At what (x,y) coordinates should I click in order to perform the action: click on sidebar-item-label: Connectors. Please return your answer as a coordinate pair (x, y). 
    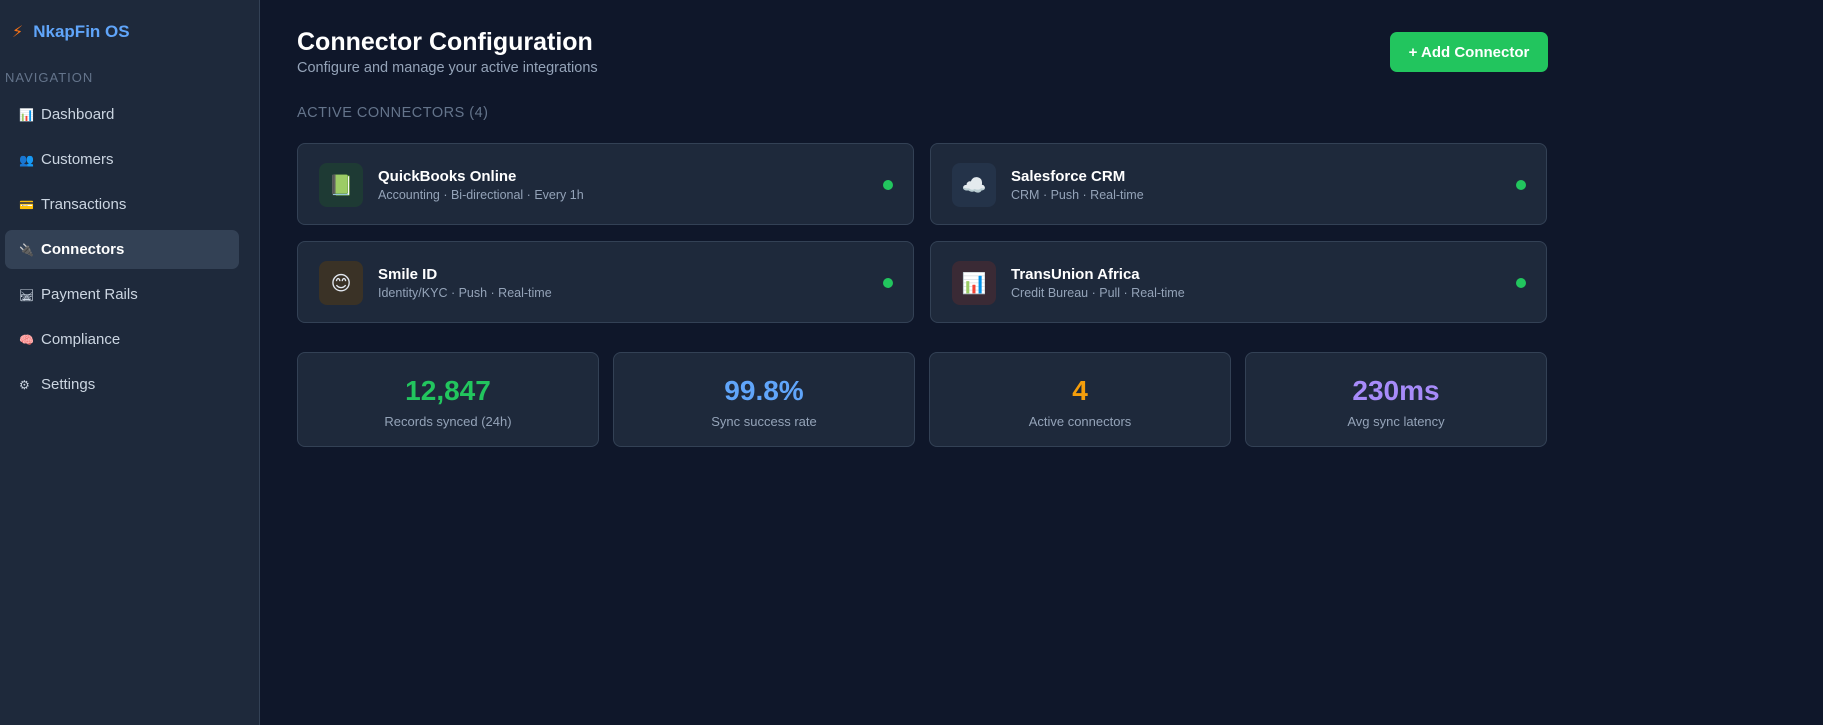
    Looking at the image, I should click on (83, 249).